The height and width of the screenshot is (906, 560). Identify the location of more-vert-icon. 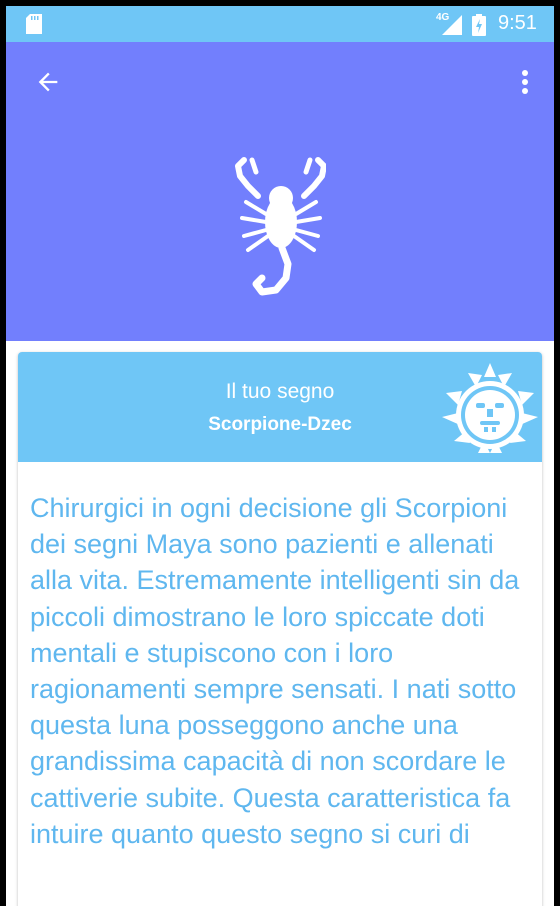
(525, 82).